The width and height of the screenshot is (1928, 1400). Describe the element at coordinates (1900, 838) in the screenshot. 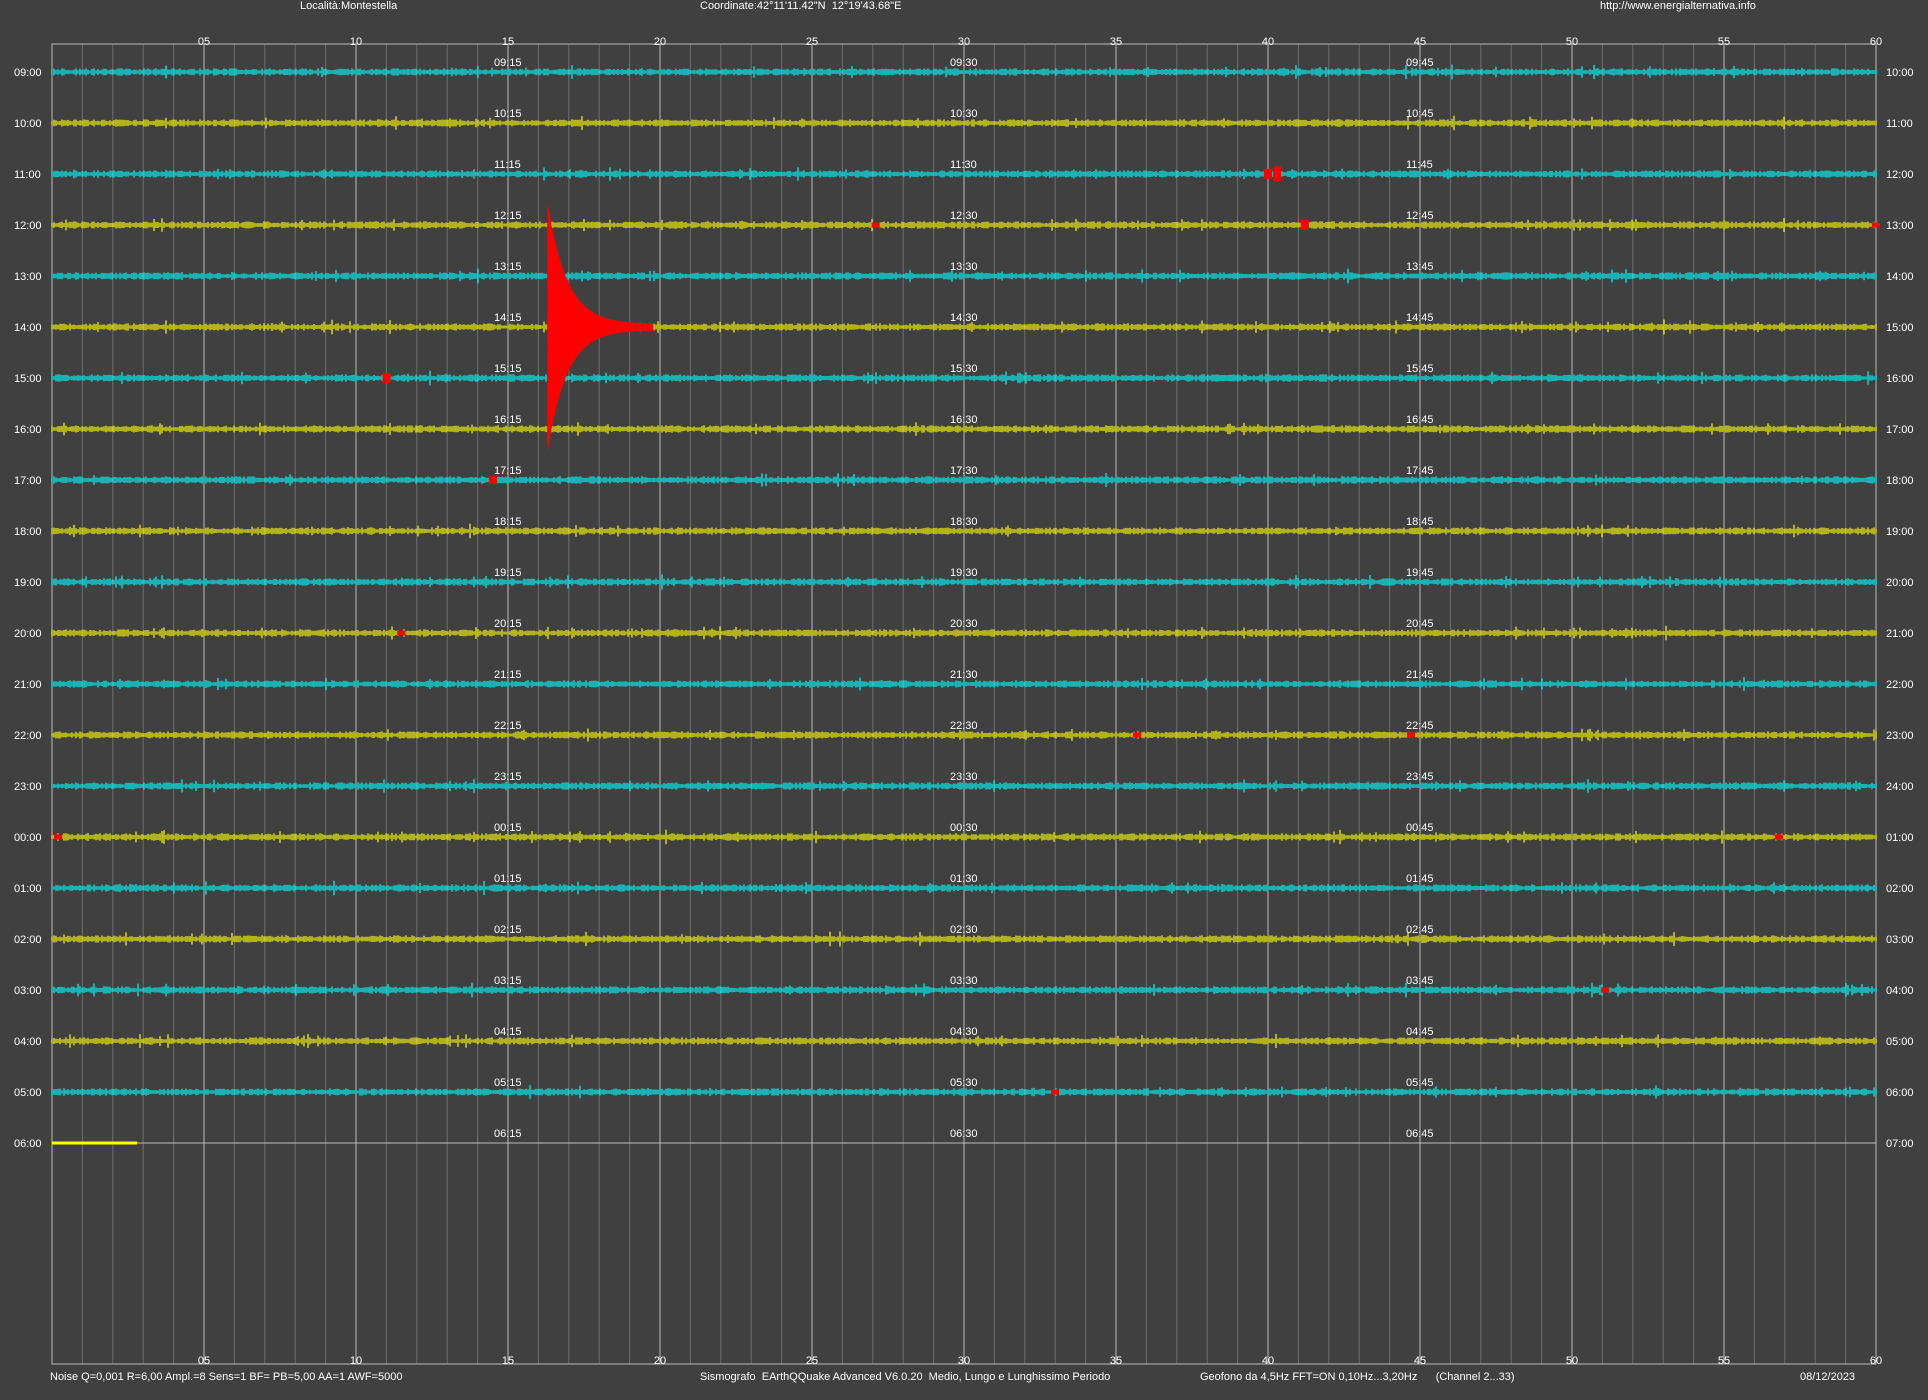

I see `row-time-right: 01:00` at that location.